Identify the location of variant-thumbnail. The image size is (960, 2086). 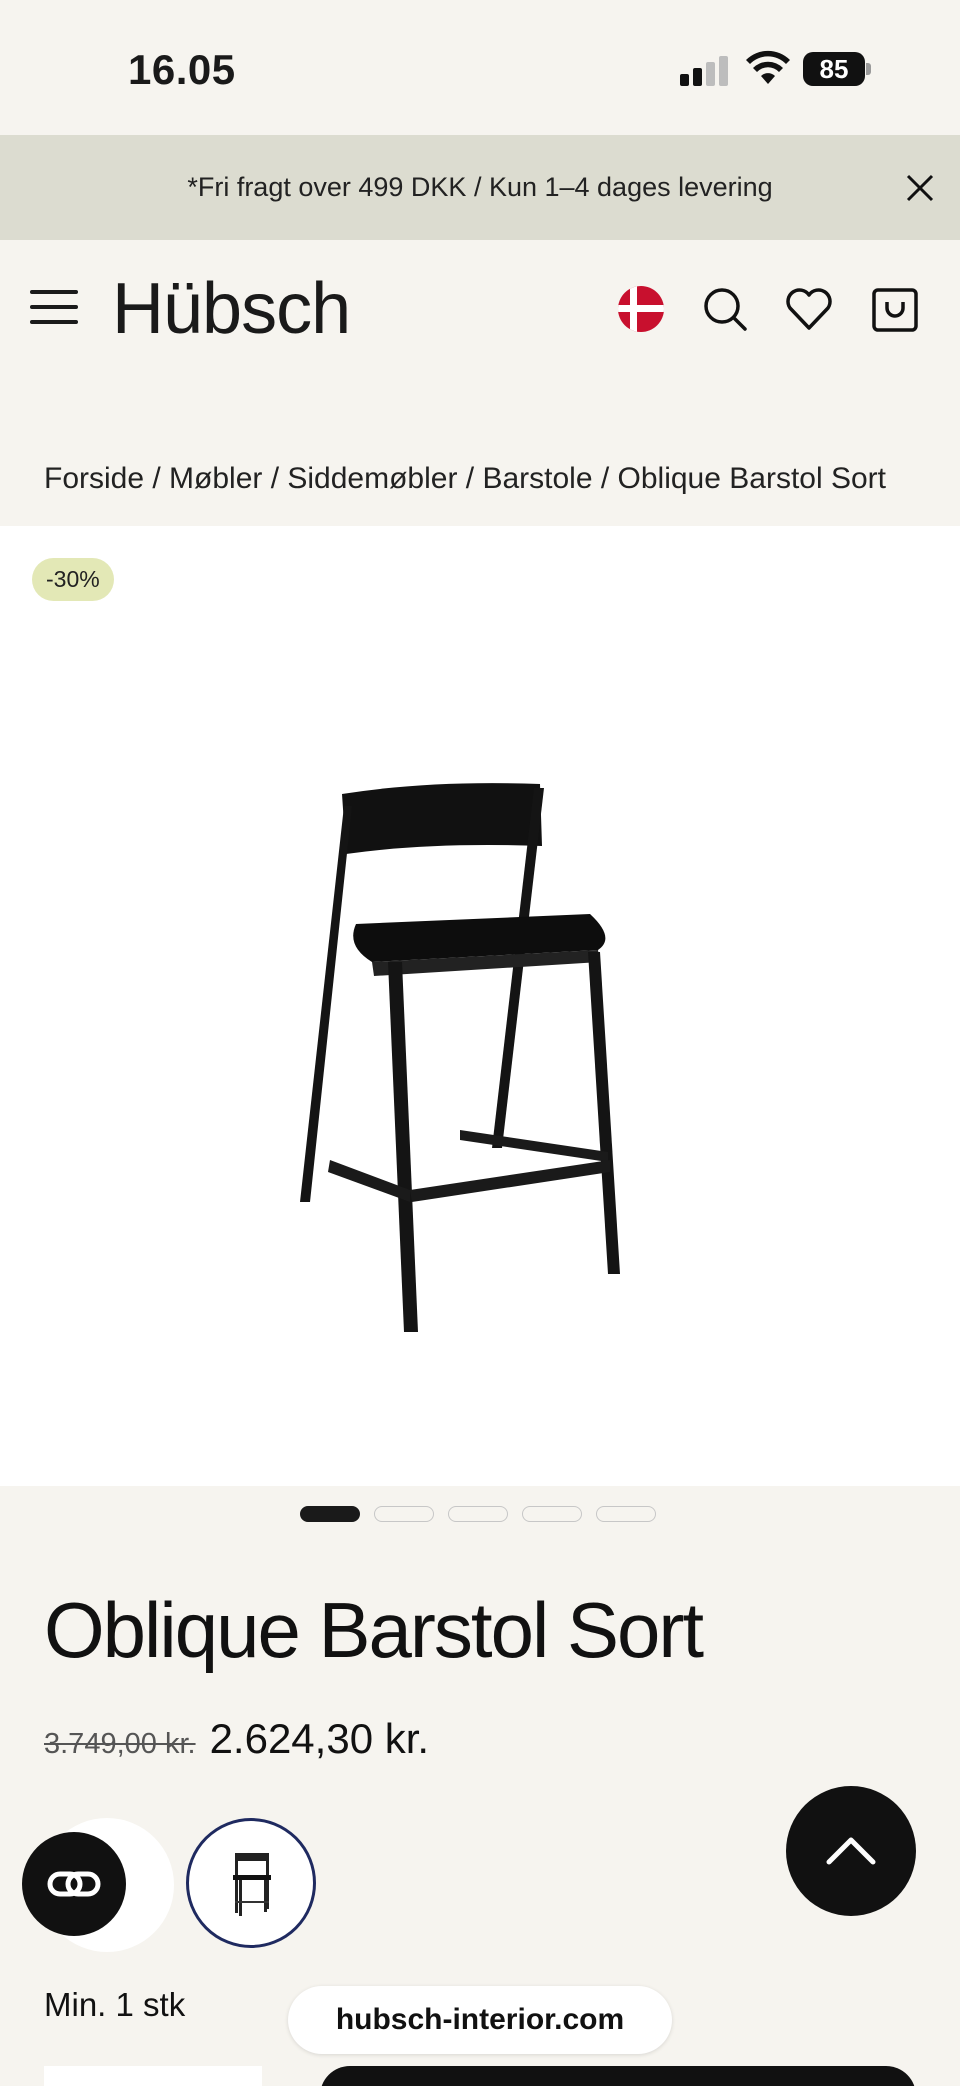
(252, 1884).